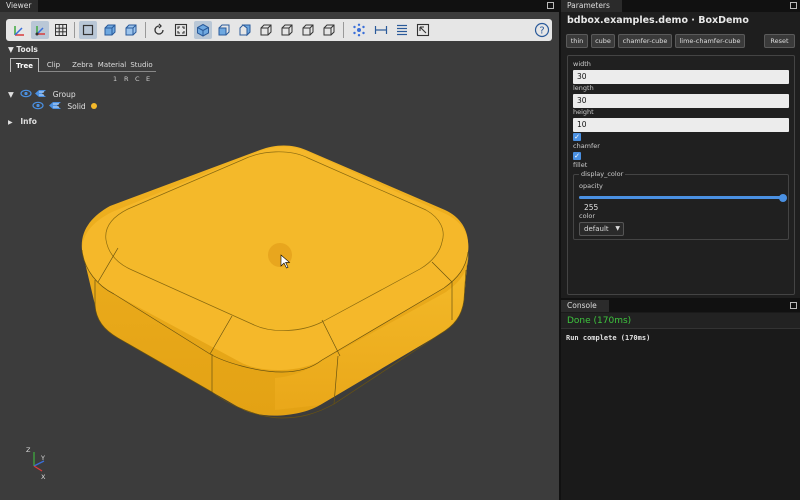 The width and height of the screenshot is (800, 500). I want to click on length-input: 30, so click(681, 101).